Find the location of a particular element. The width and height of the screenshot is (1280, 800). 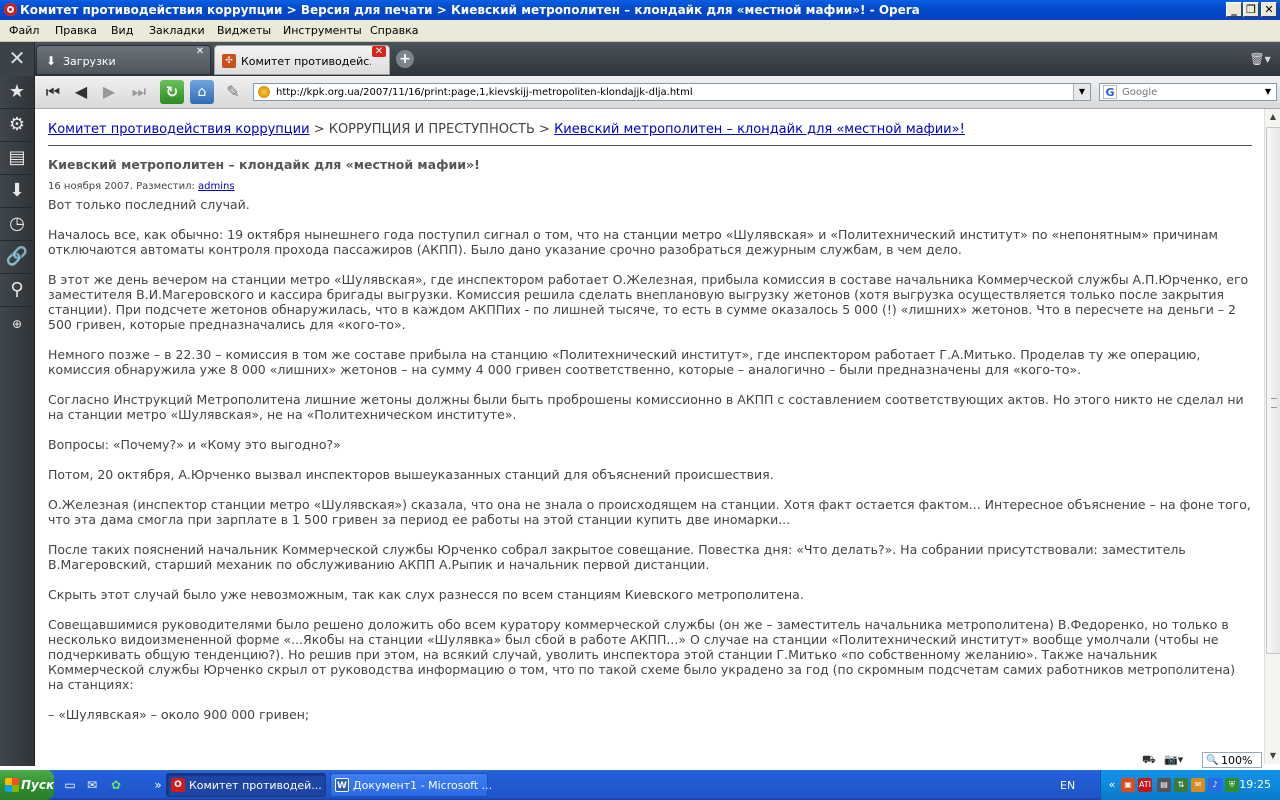

security-icon: ⛨ is located at coordinates (1232, 785).